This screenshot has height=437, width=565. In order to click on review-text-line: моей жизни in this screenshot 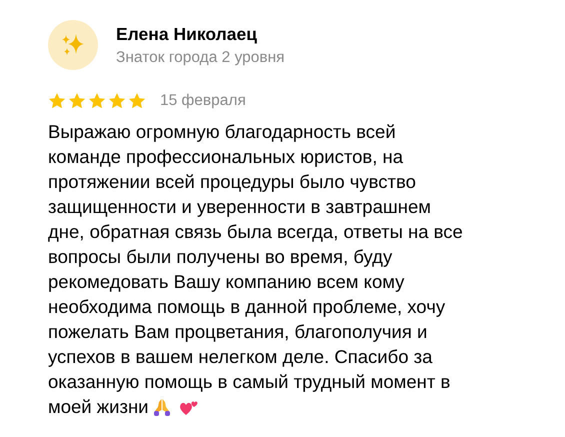, I will do `click(98, 407)`.